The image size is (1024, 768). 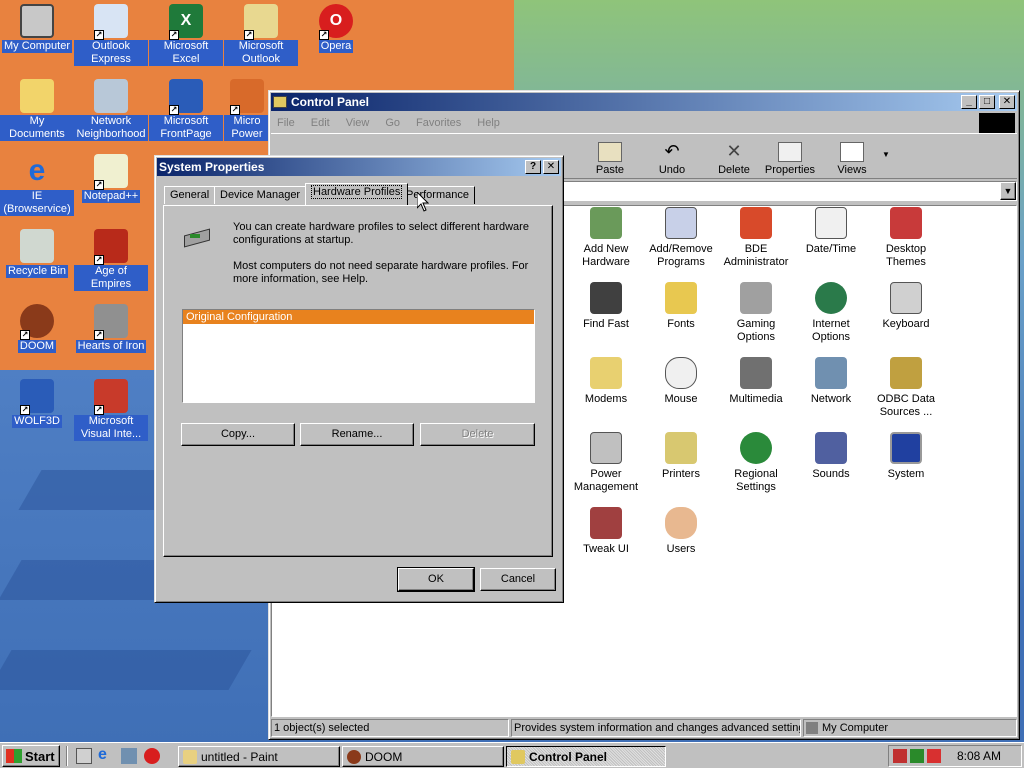 What do you see at coordinates (354, 756) in the screenshot?
I see `doom-icon` at bounding box center [354, 756].